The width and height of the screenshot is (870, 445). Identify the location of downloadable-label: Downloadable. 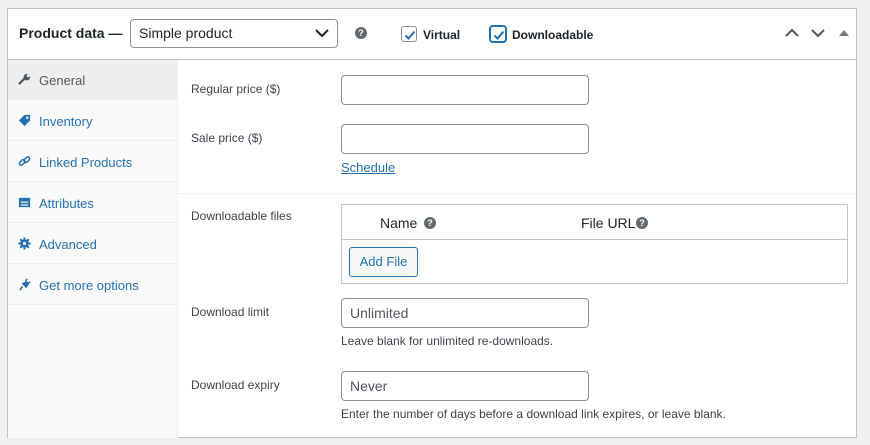
(553, 35).